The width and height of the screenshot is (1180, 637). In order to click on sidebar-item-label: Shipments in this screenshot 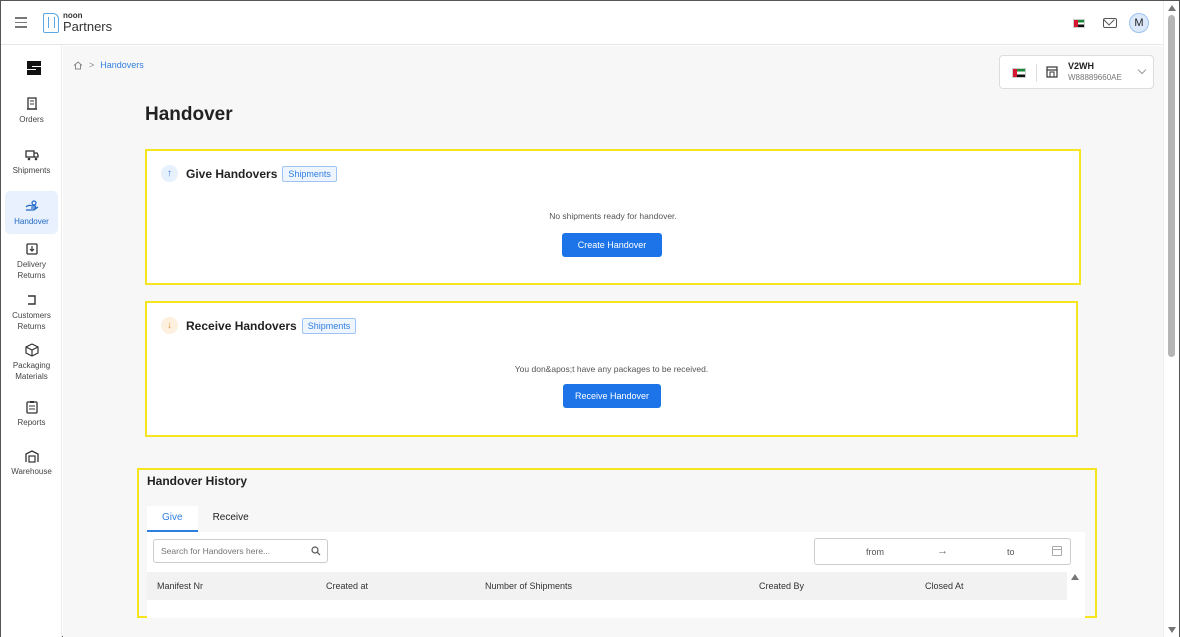, I will do `click(31, 170)`.